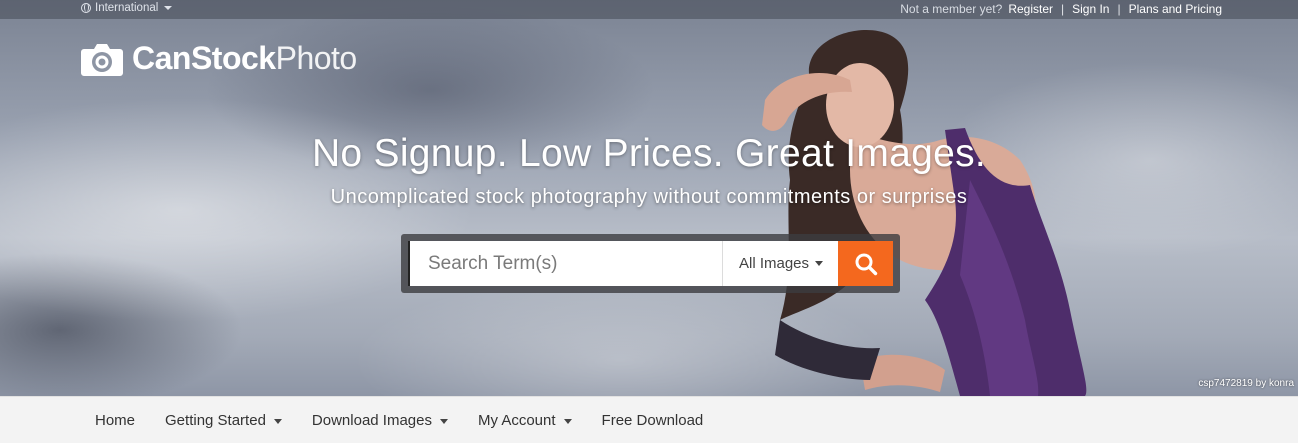  I want to click on search-button, so click(865, 263).